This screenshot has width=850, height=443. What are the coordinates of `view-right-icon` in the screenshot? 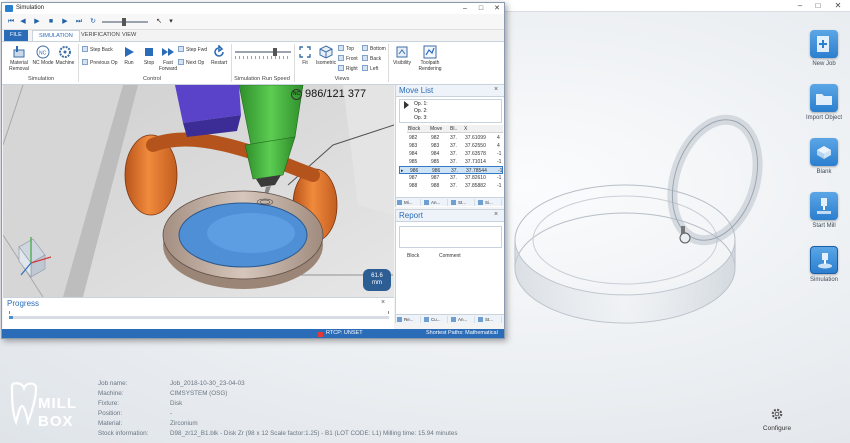 It's located at (341, 68).